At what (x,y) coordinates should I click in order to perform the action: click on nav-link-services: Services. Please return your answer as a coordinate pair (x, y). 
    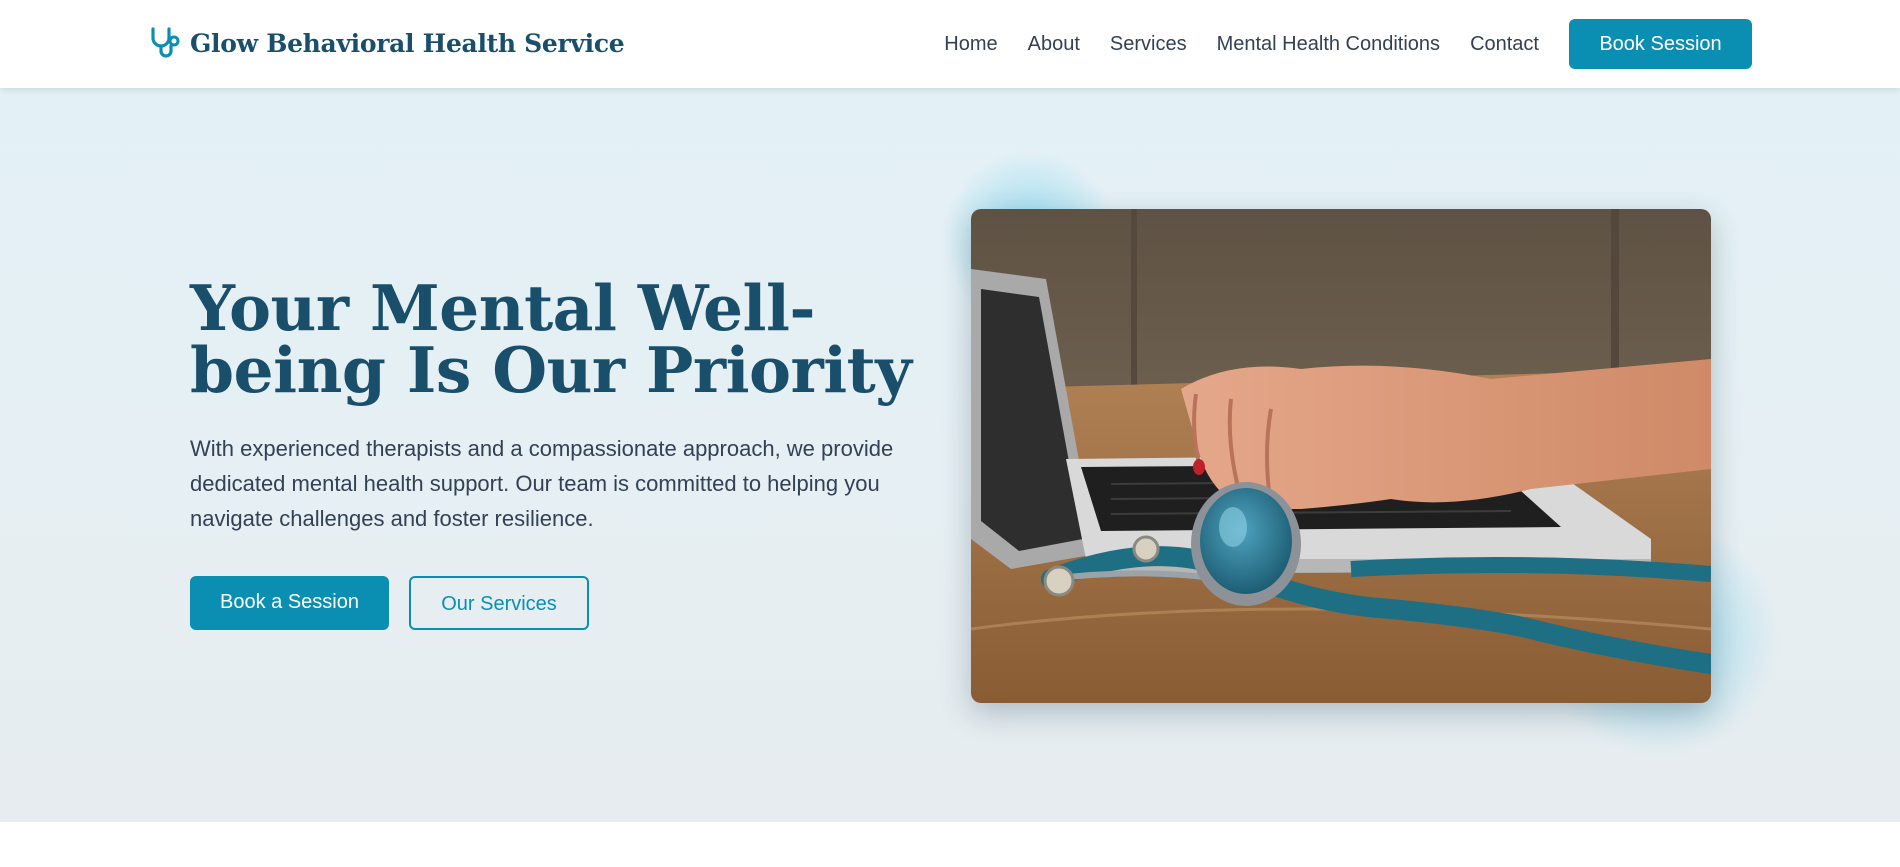
    Looking at the image, I should click on (1148, 44).